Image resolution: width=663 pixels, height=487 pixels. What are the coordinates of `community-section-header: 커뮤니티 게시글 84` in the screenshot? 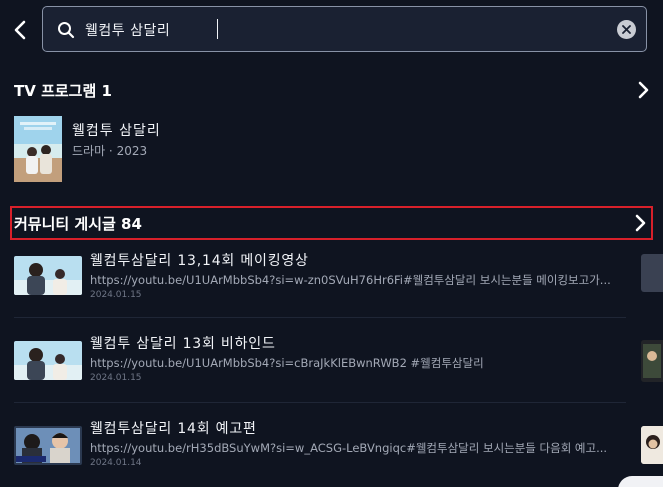 It's located at (331, 223).